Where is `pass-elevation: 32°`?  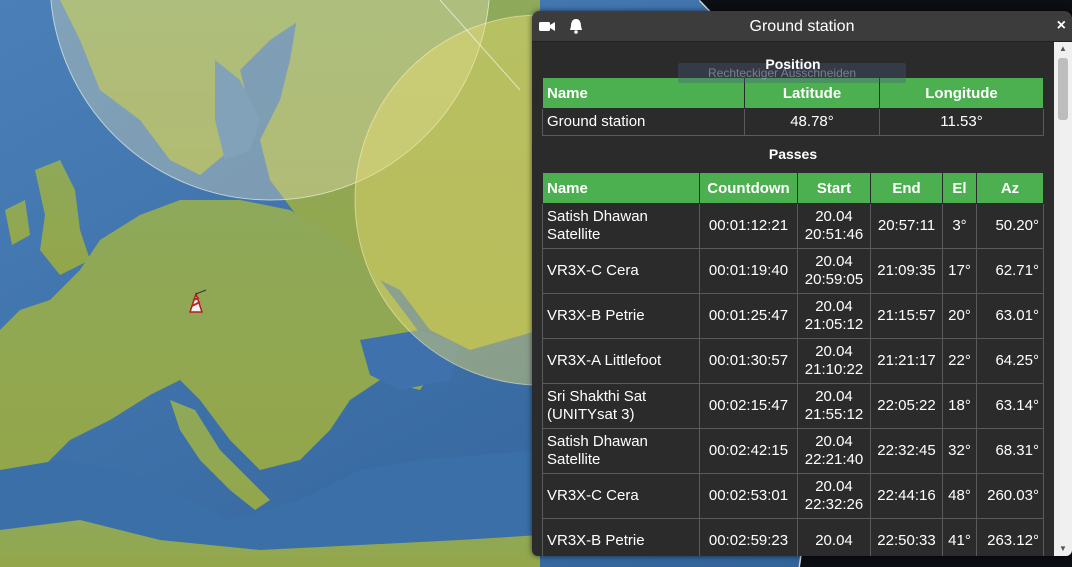 pass-elevation: 32° is located at coordinates (959, 451).